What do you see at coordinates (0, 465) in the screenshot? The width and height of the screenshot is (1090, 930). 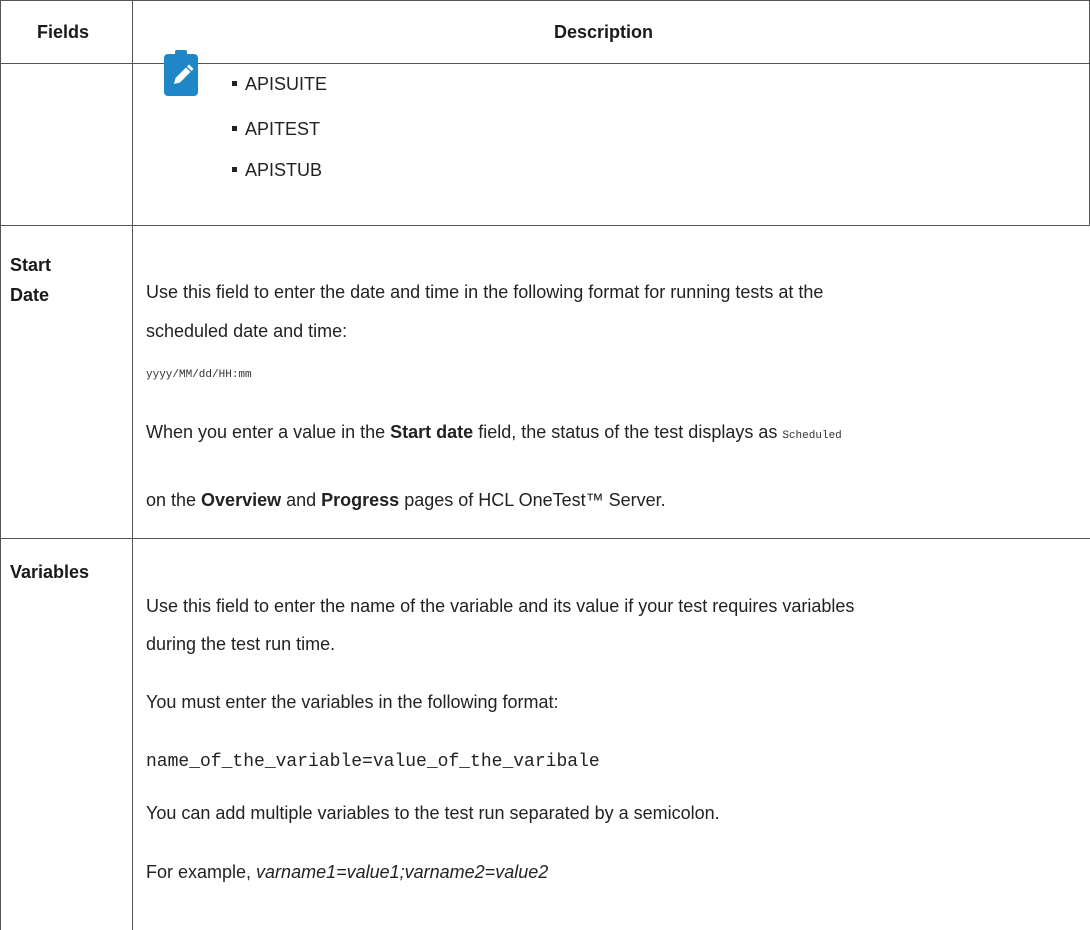 I see `table-left-border` at bounding box center [0, 465].